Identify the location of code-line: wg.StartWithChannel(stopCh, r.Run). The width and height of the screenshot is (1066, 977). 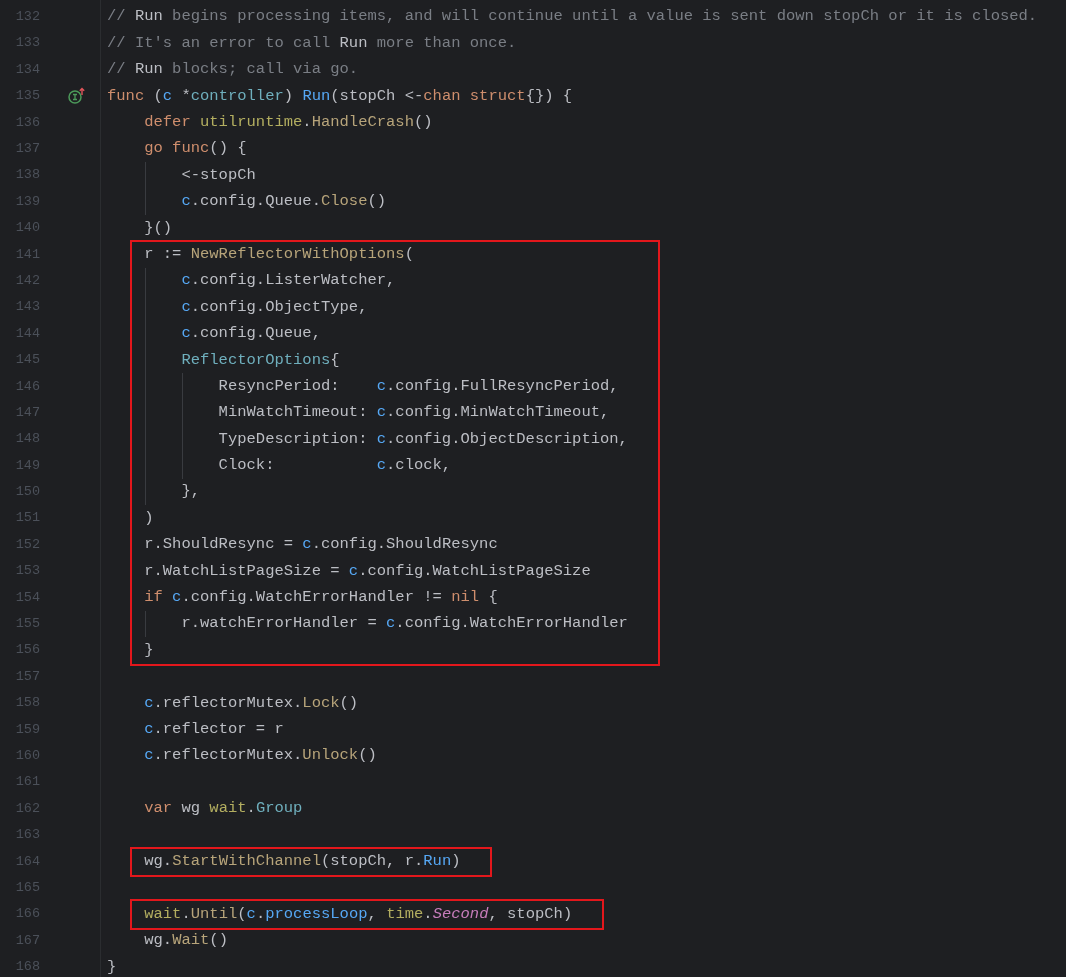
(302, 861).